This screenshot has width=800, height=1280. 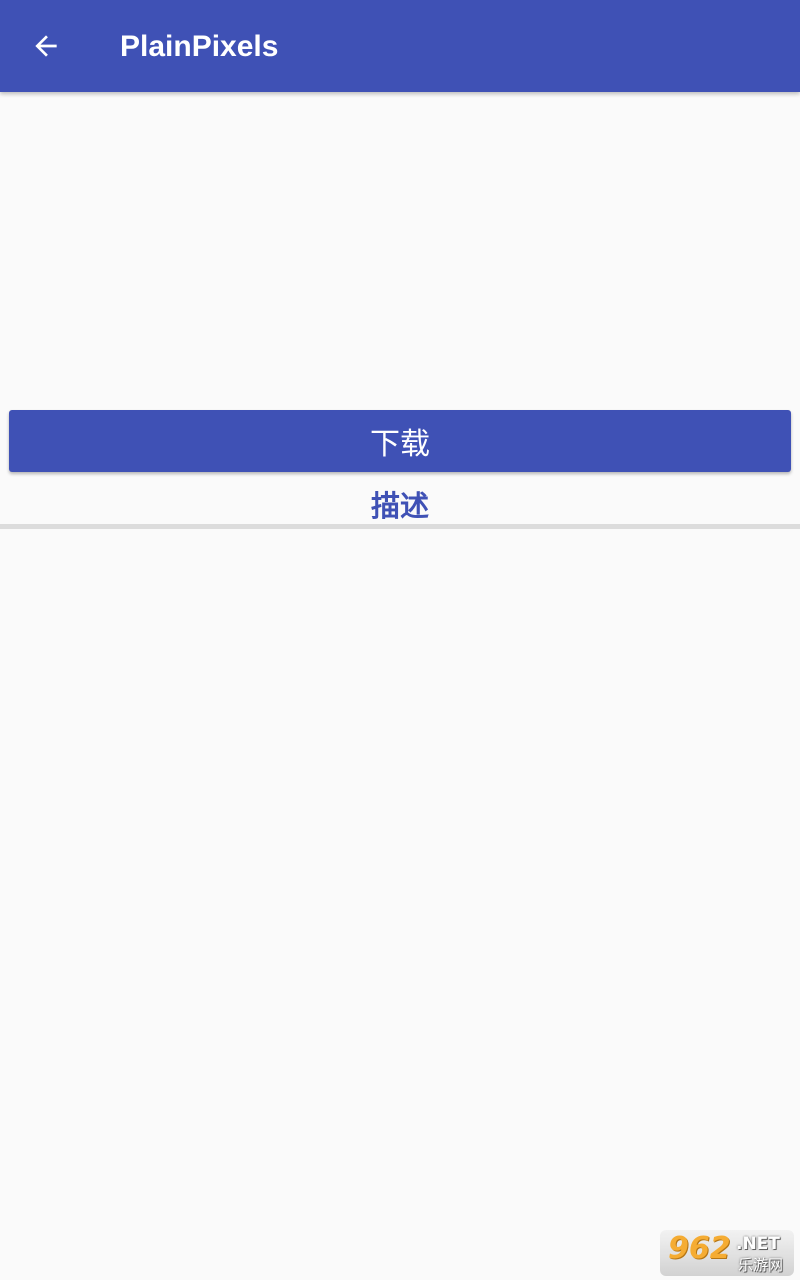 I want to click on watermark-number: 962, so click(x=699, y=1248).